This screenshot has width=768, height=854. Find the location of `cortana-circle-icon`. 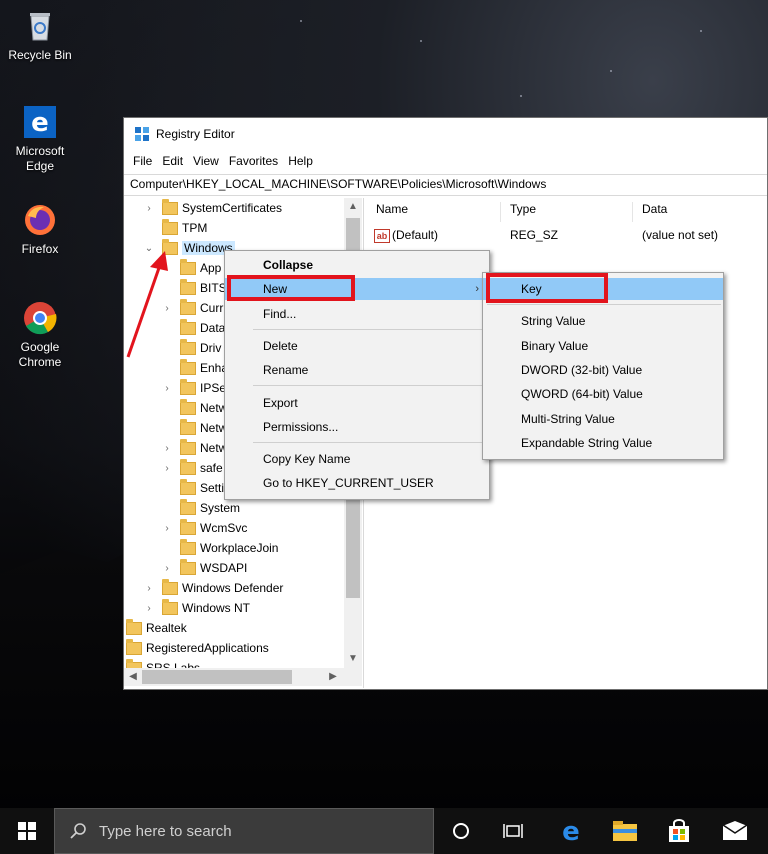

cortana-circle-icon is located at coordinates (461, 831).